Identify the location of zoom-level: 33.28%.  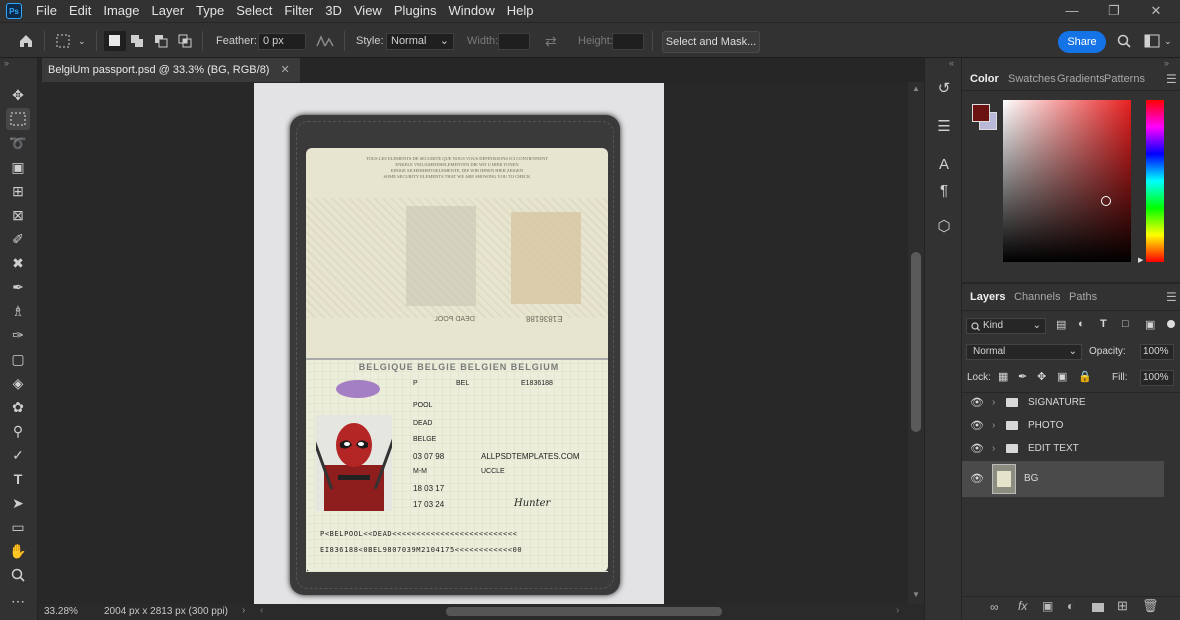
(61, 611).